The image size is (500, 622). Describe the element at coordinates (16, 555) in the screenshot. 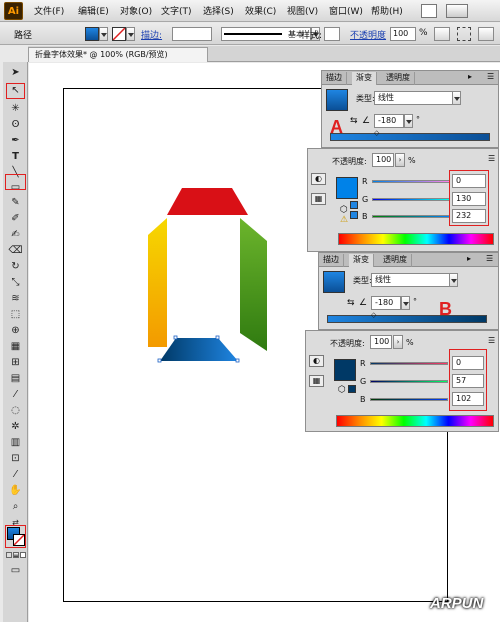

I see `gradient-mode-icon` at that location.